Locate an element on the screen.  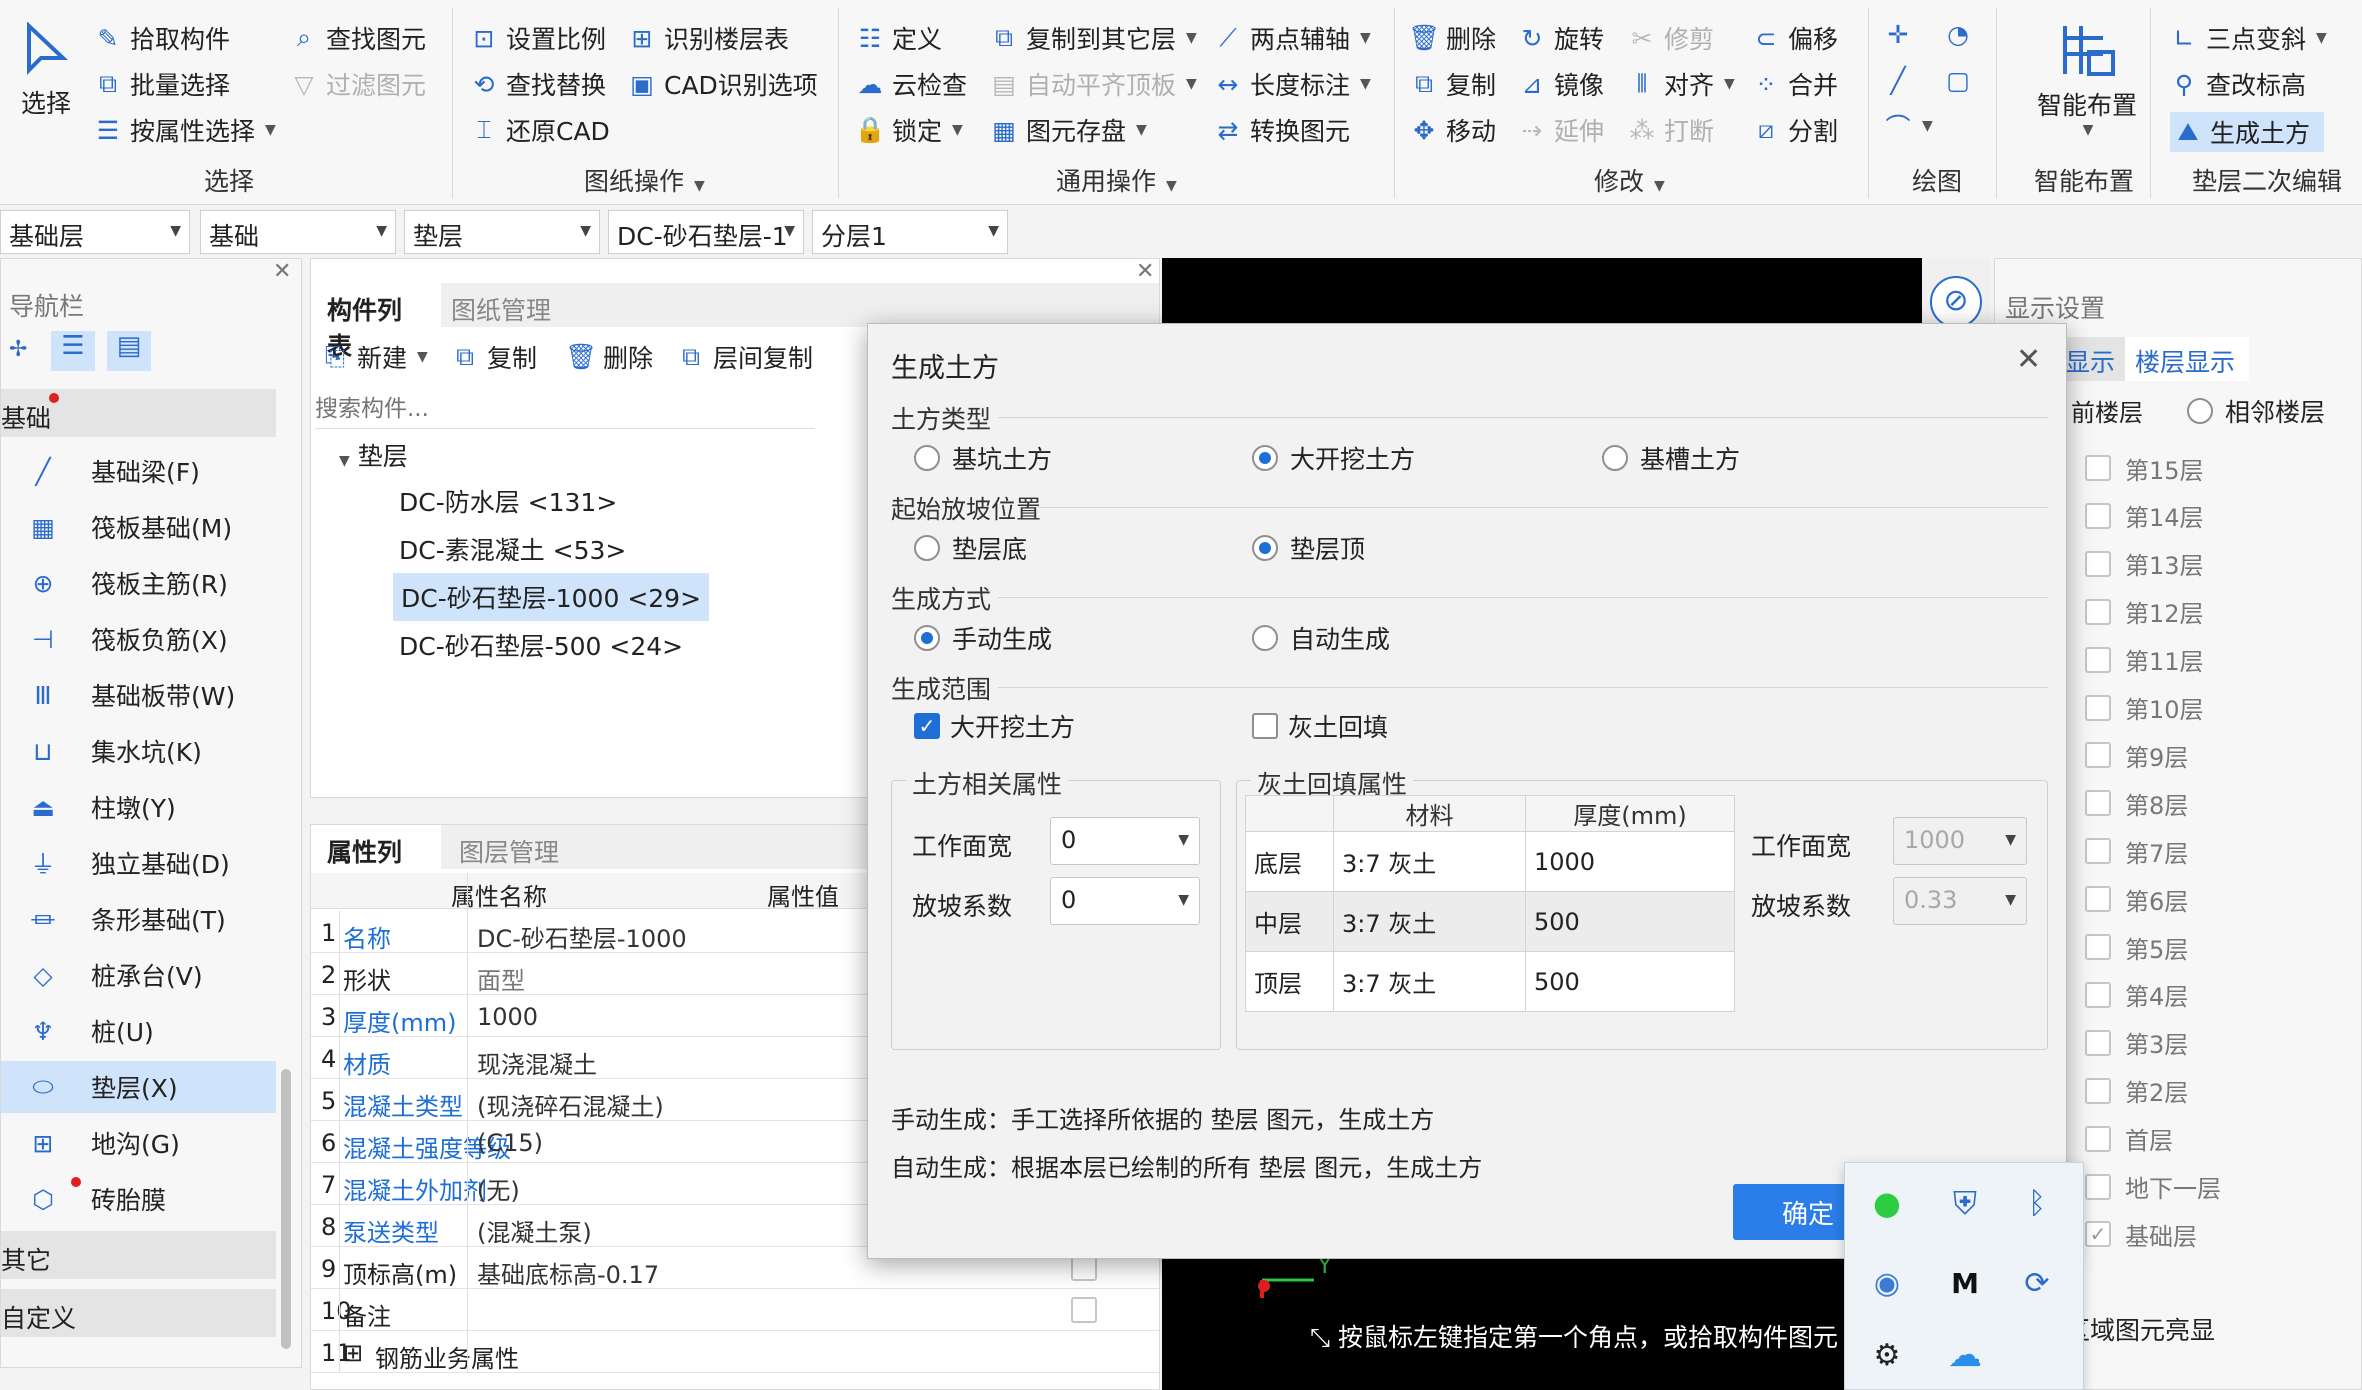
nav-item-brick-mold: ⬡ 砖胎膜 is located at coordinates (138, 1199).